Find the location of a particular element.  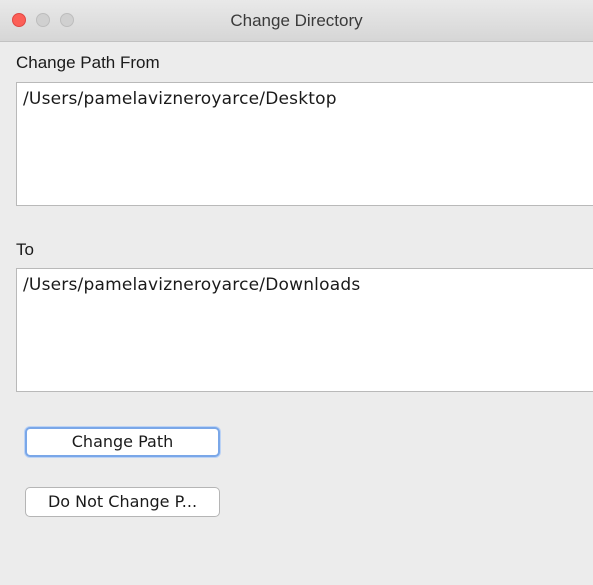

title-bar: Change Directory is located at coordinates (296, 21).